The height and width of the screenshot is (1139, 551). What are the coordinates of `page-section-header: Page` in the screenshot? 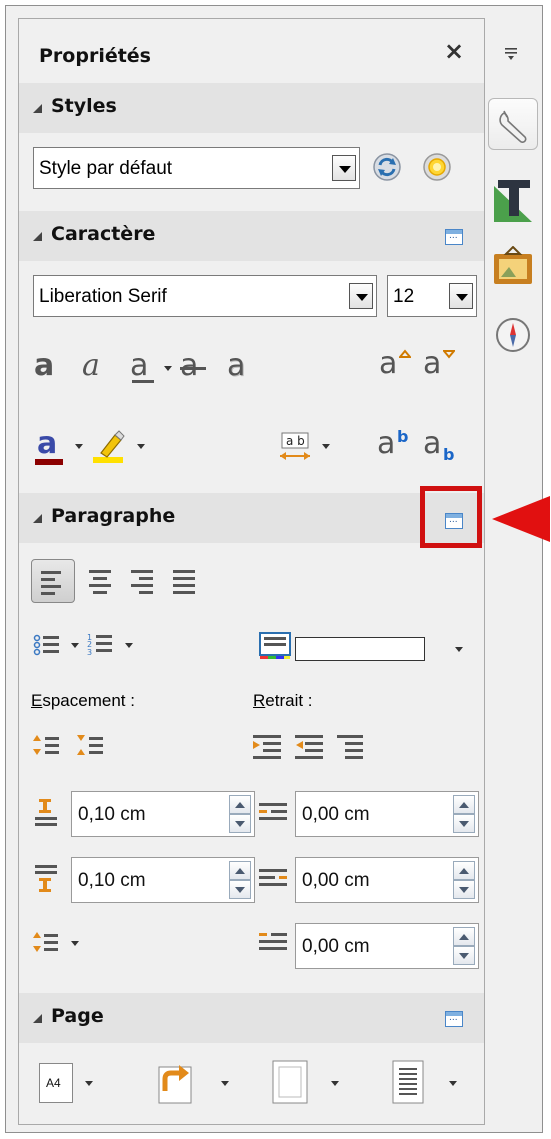 It's located at (251, 1018).